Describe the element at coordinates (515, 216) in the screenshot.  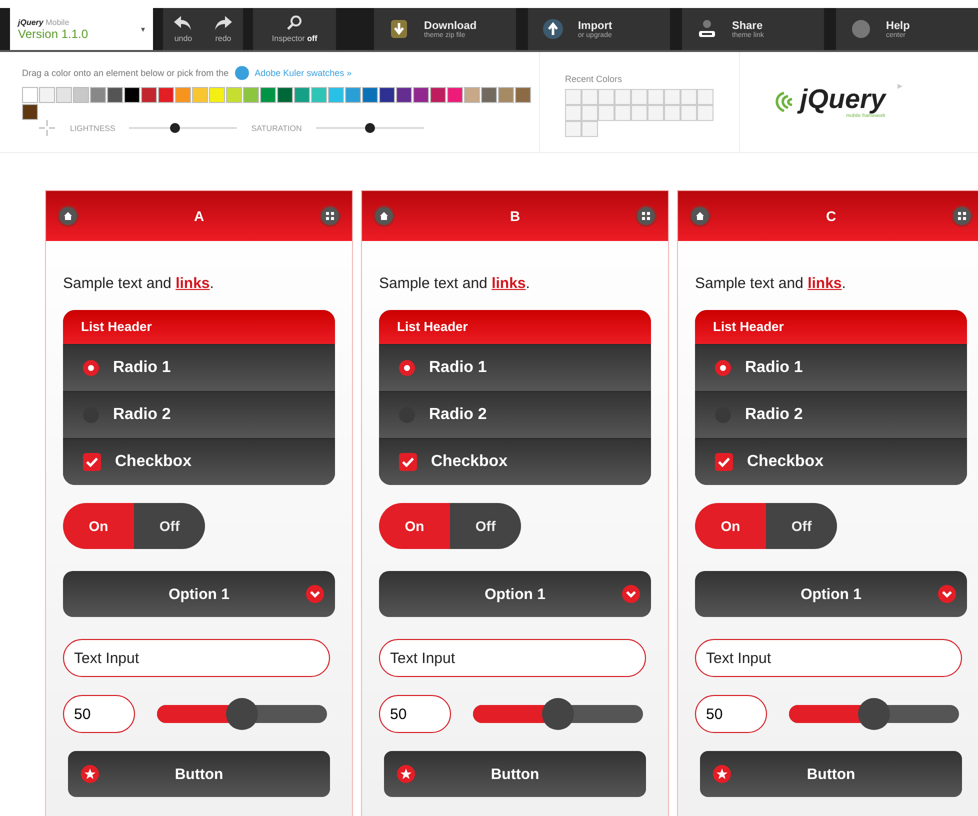
I see `header-title: B` at that location.